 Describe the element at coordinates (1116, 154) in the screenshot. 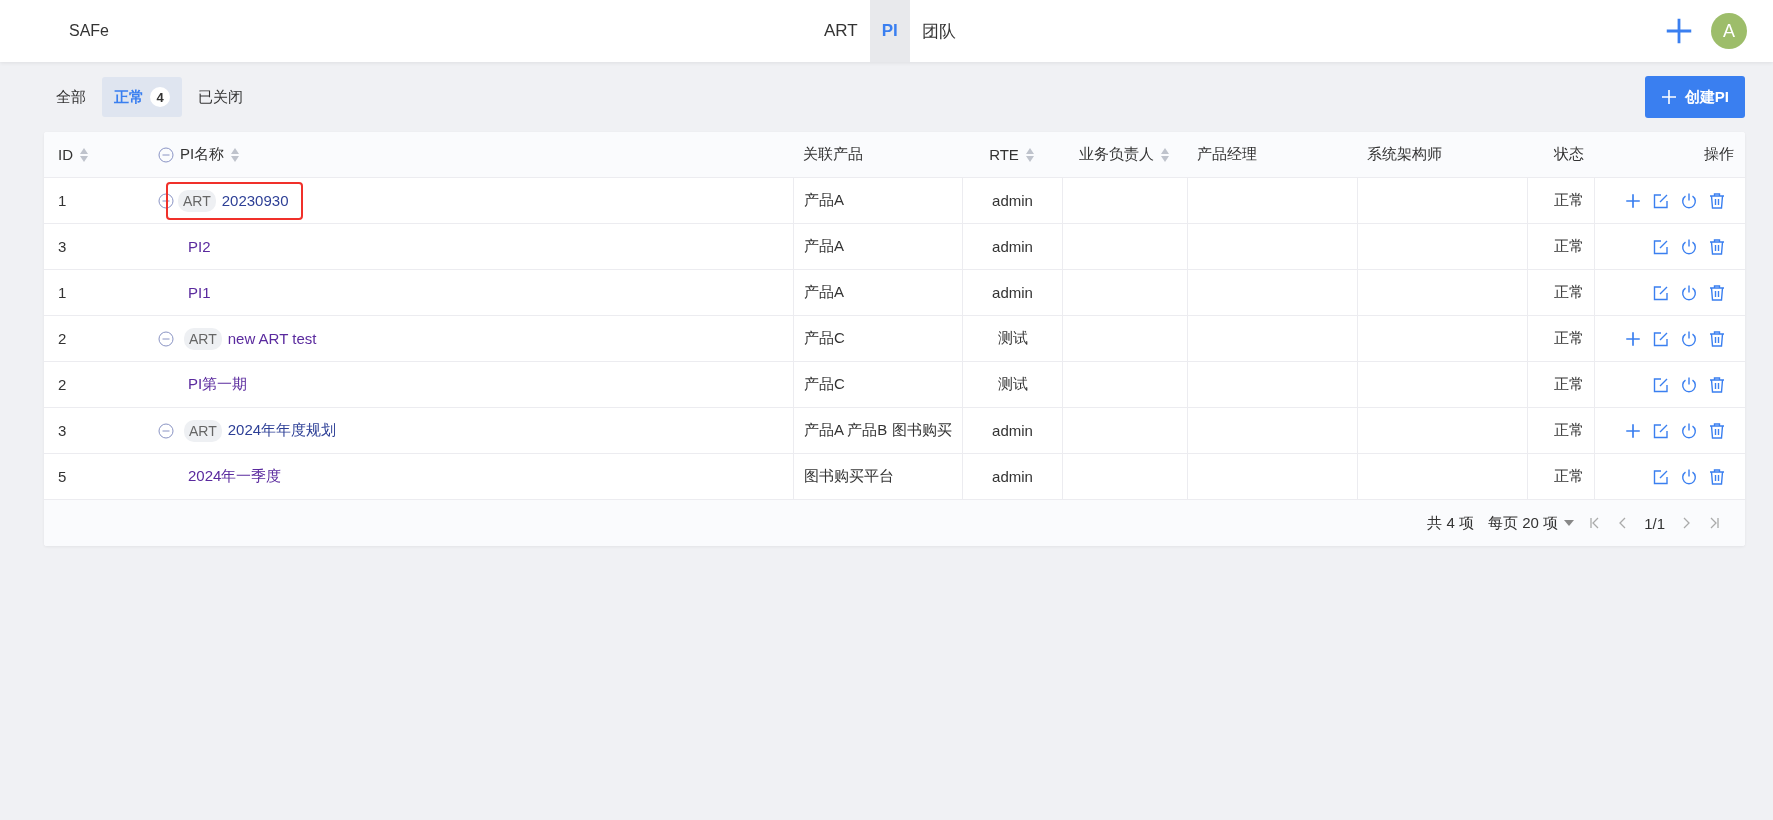

I see `column-header: 业务负责人` at that location.